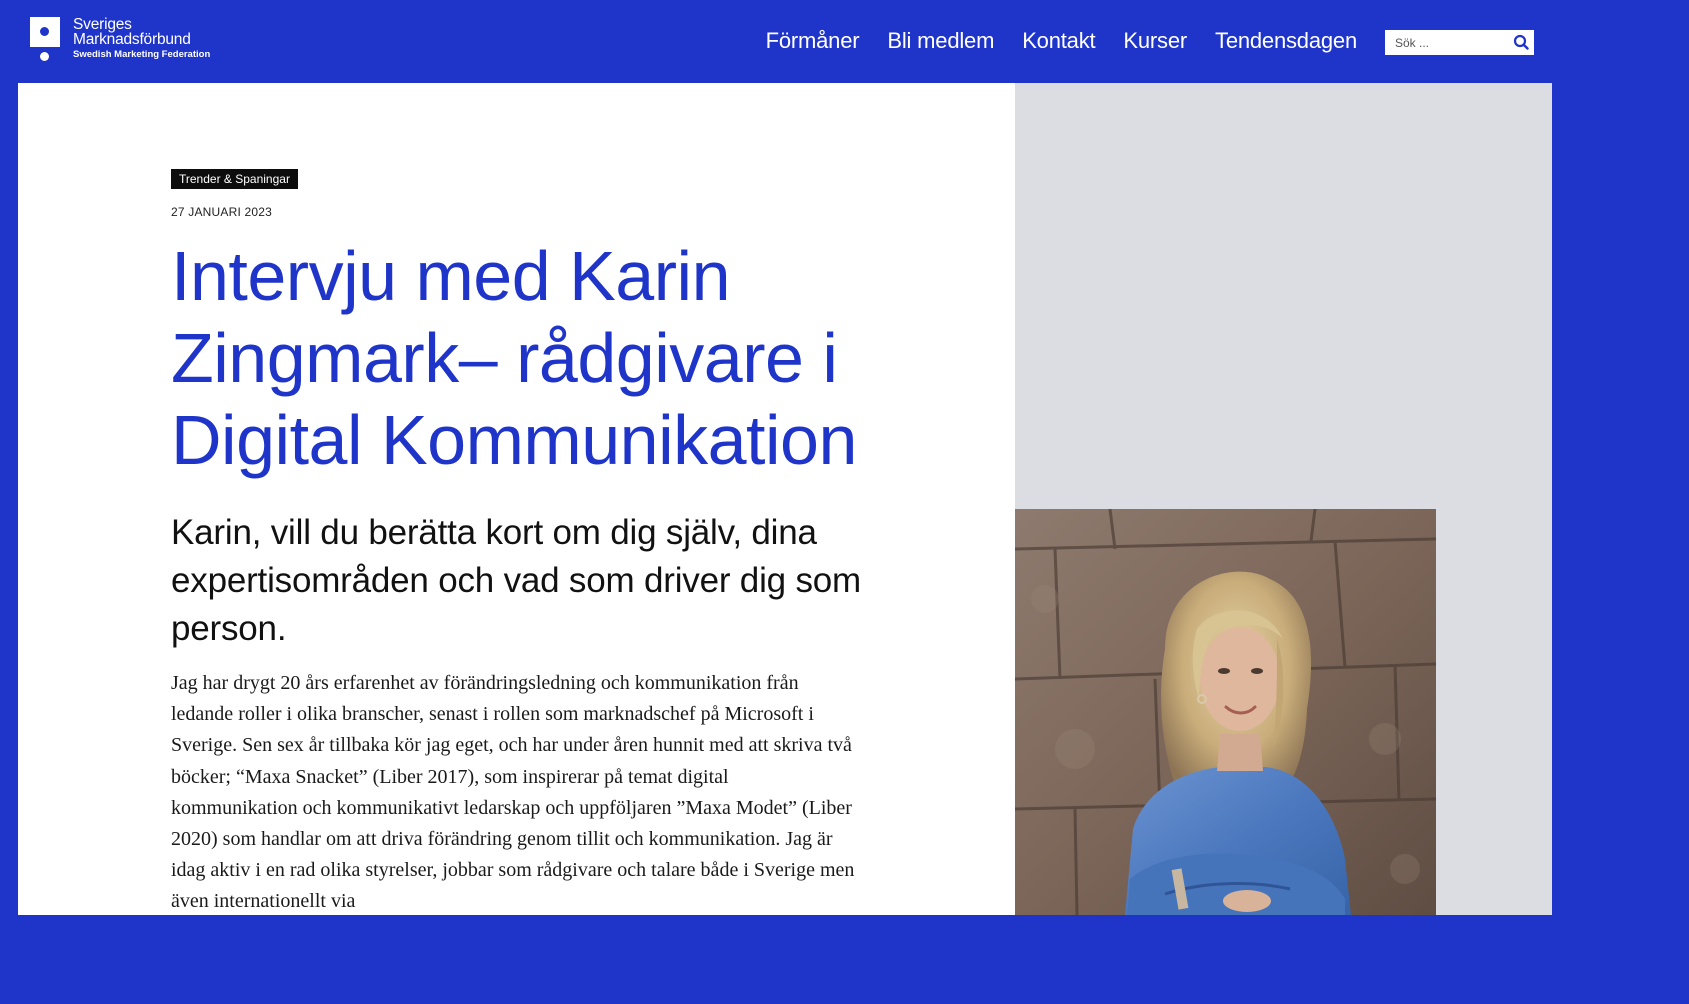 Image resolution: width=1689 pixels, height=1004 pixels. What do you see at coordinates (234, 179) in the screenshot?
I see `category-tag: Trender & Spaningar` at bounding box center [234, 179].